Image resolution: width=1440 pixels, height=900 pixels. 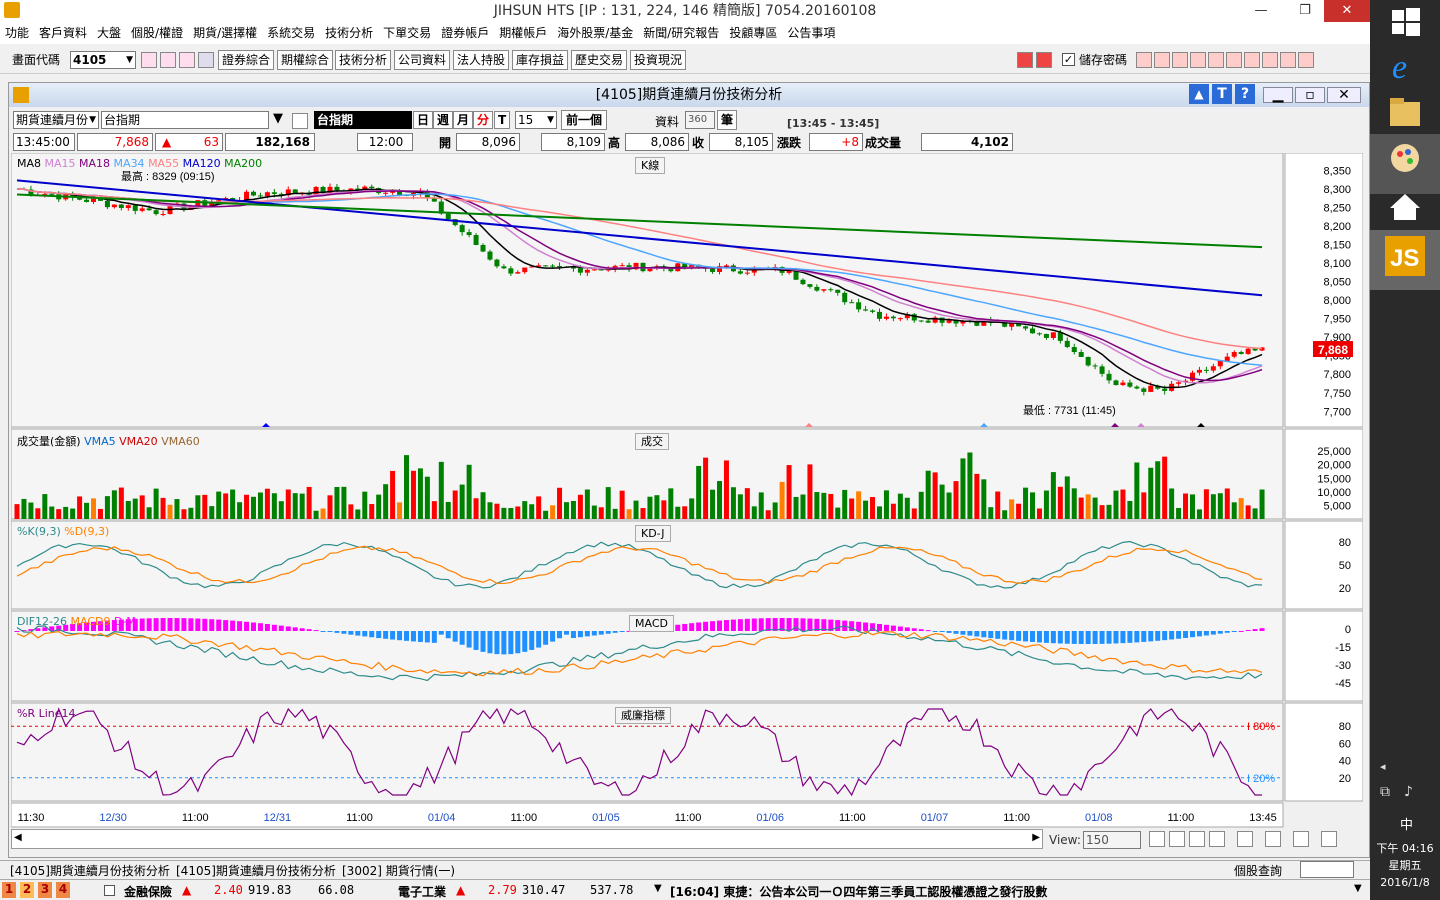 What do you see at coordinates (753, 33) in the screenshot?
I see `menu-item: 投顧專區` at bounding box center [753, 33].